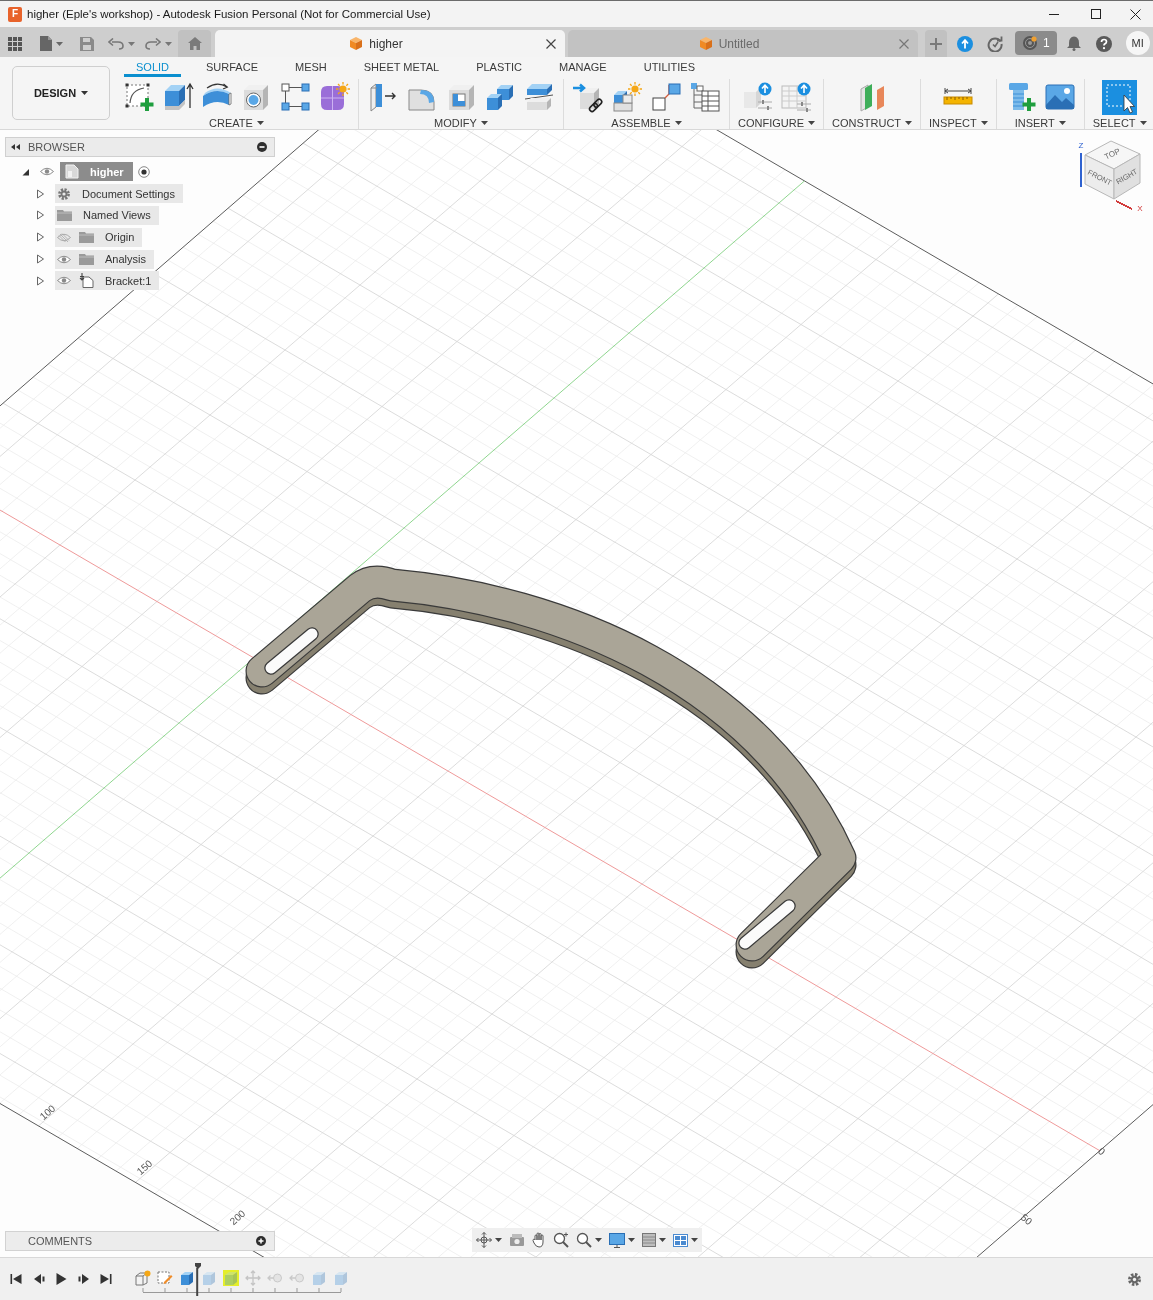 The image size is (1153, 1300). What do you see at coordinates (15, 43) in the screenshot?
I see `grid-menu-icon` at bounding box center [15, 43].